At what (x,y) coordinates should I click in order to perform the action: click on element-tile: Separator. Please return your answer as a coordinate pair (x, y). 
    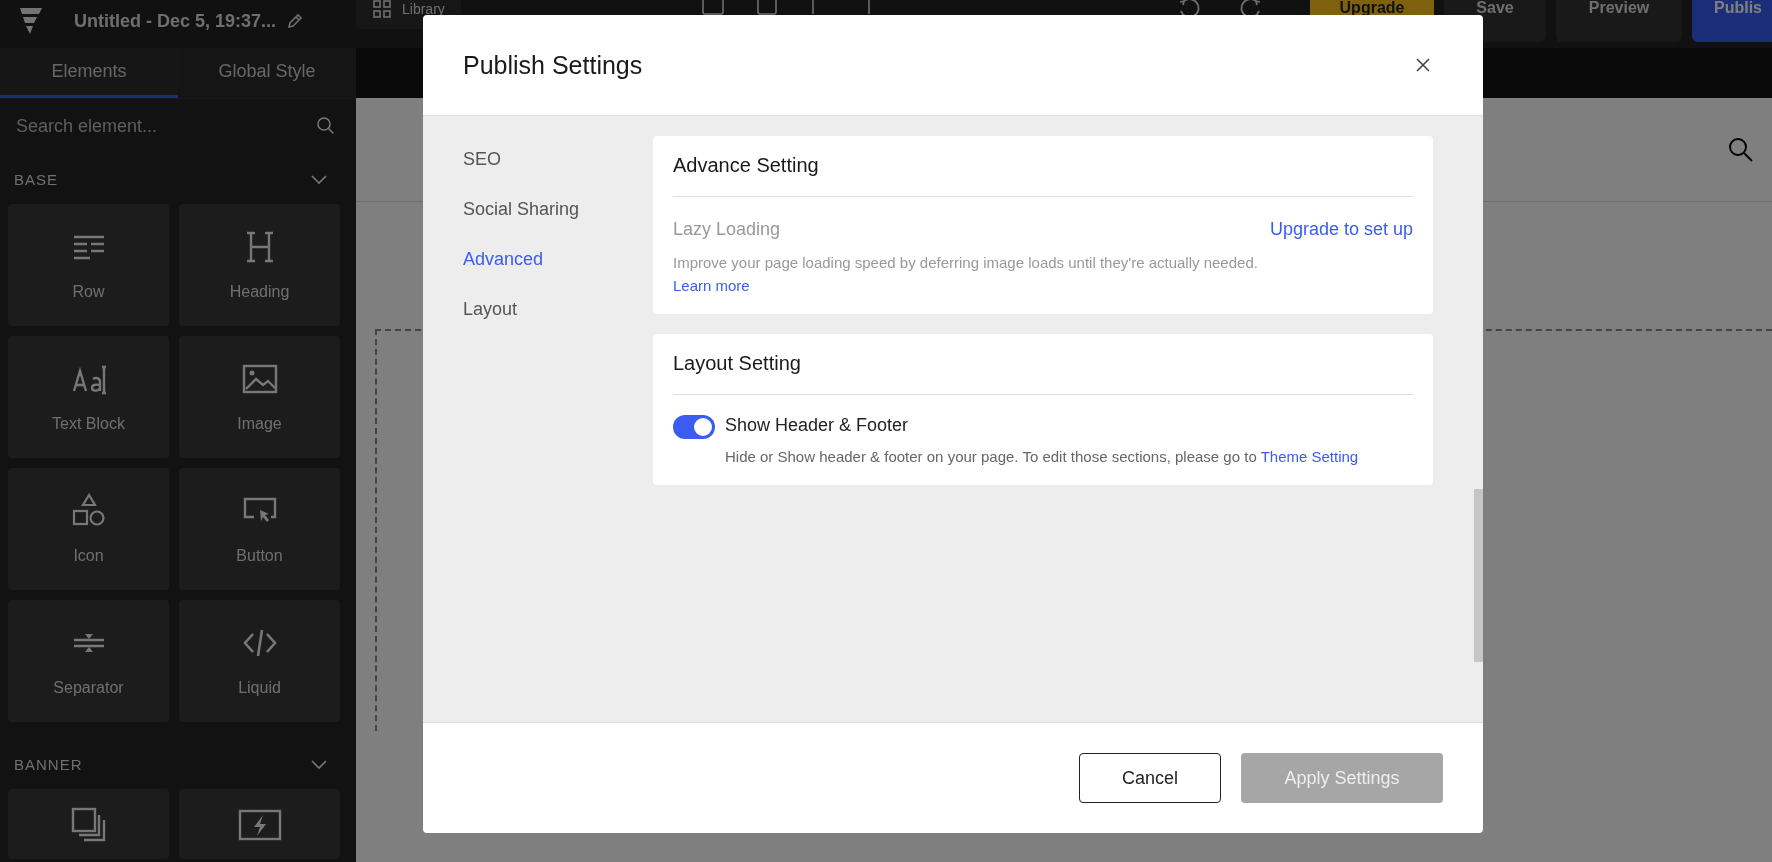
    Looking at the image, I should click on (88, 661).